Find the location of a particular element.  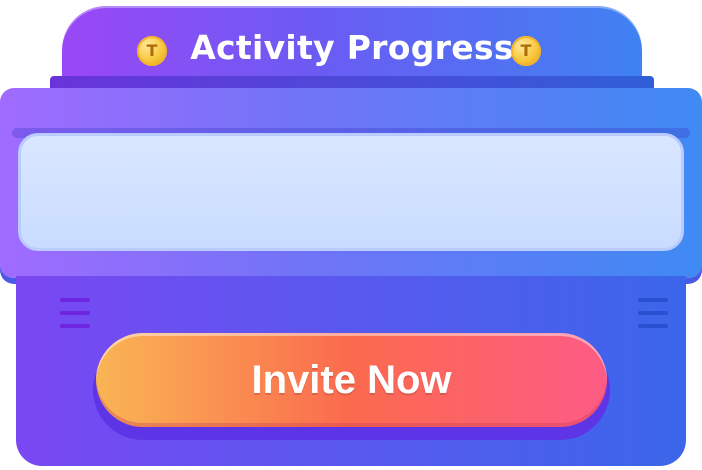

invite-now-button: Invite Now is located at coordinates (351, 380).